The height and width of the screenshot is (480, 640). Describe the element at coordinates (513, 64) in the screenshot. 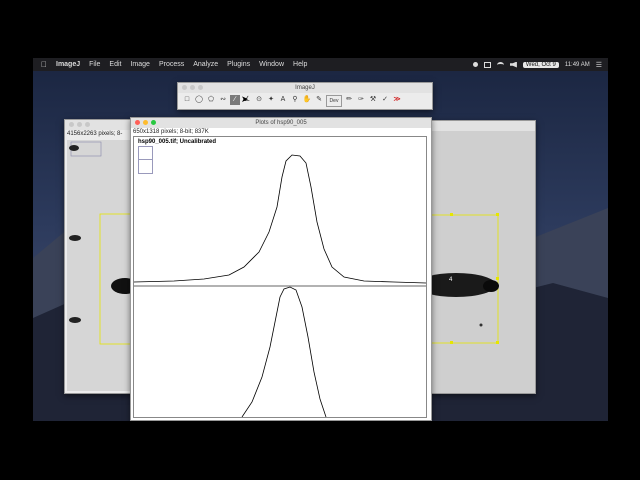

I see `volume-icon` at that location.